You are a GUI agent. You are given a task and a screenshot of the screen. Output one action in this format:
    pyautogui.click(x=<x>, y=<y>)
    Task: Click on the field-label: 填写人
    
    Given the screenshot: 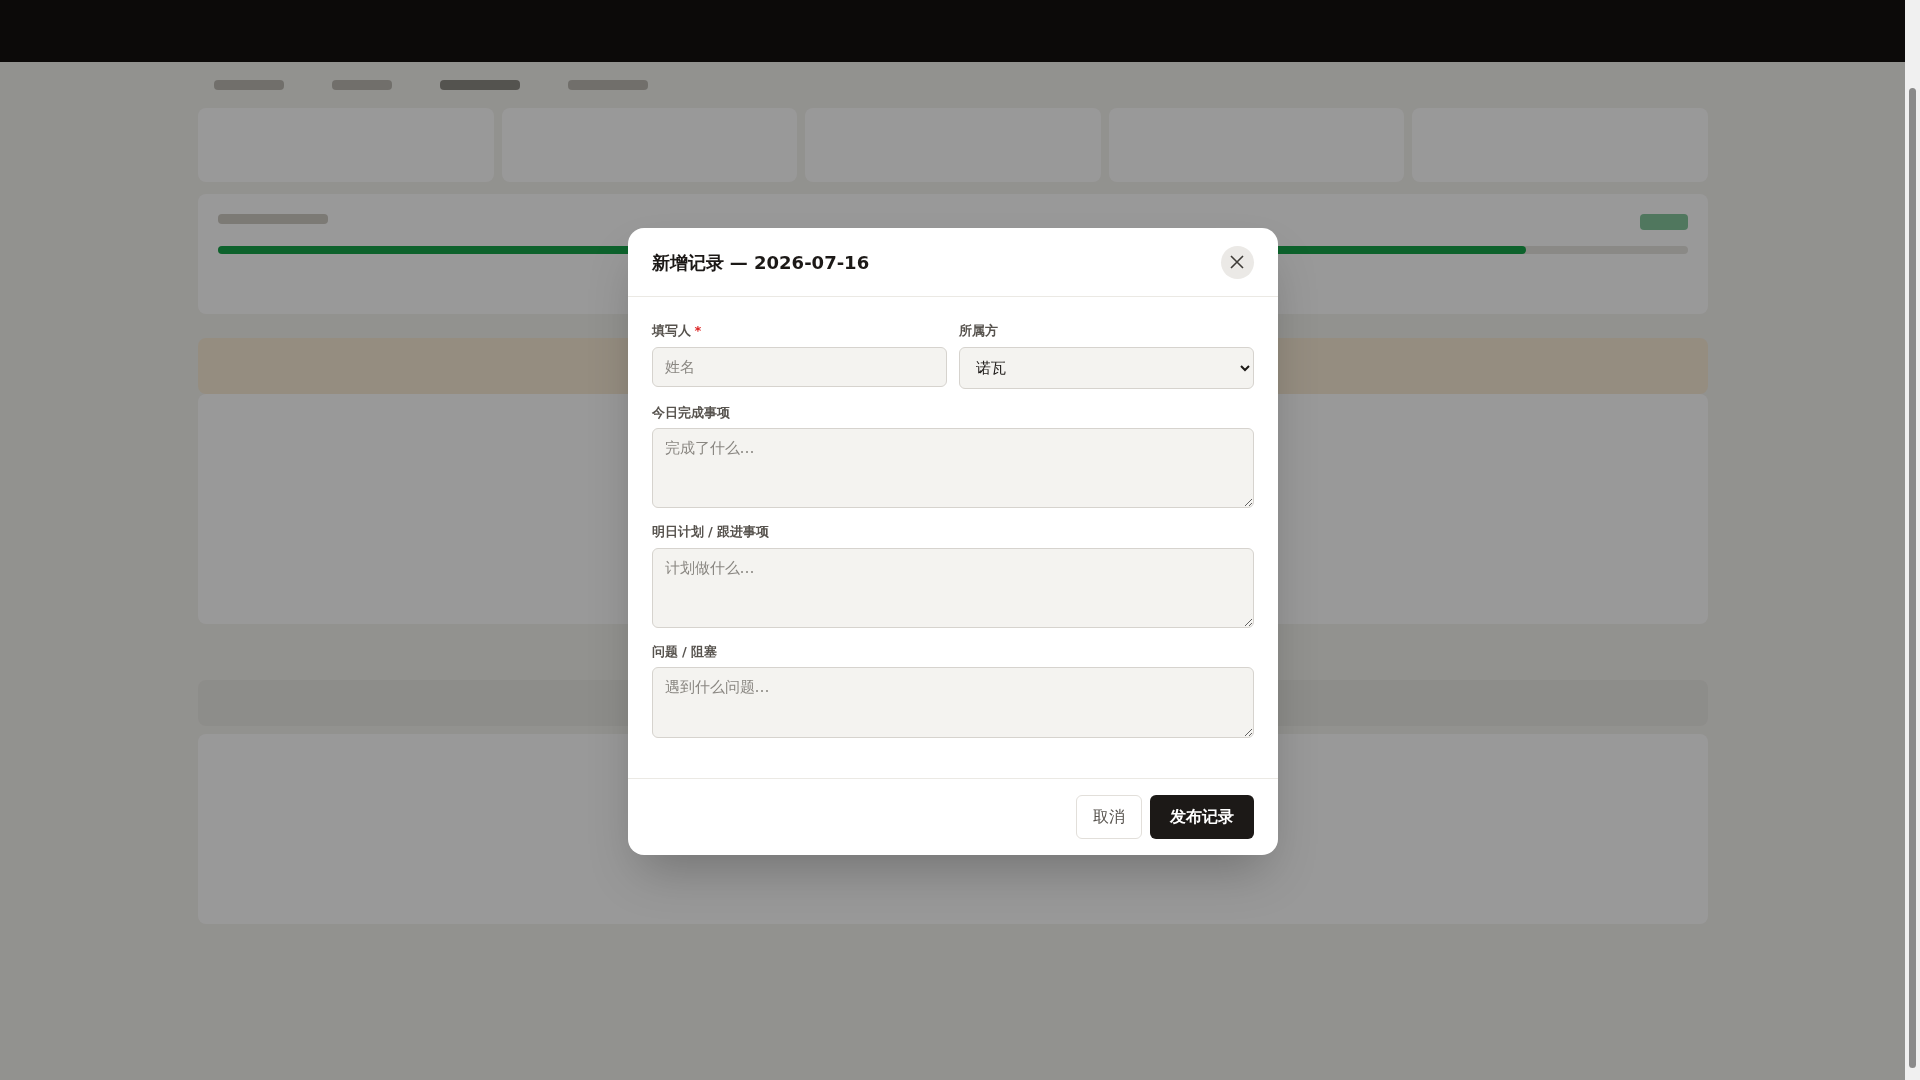 What is the action you would take?
    pyautogui.click(x=671, y=331)
    